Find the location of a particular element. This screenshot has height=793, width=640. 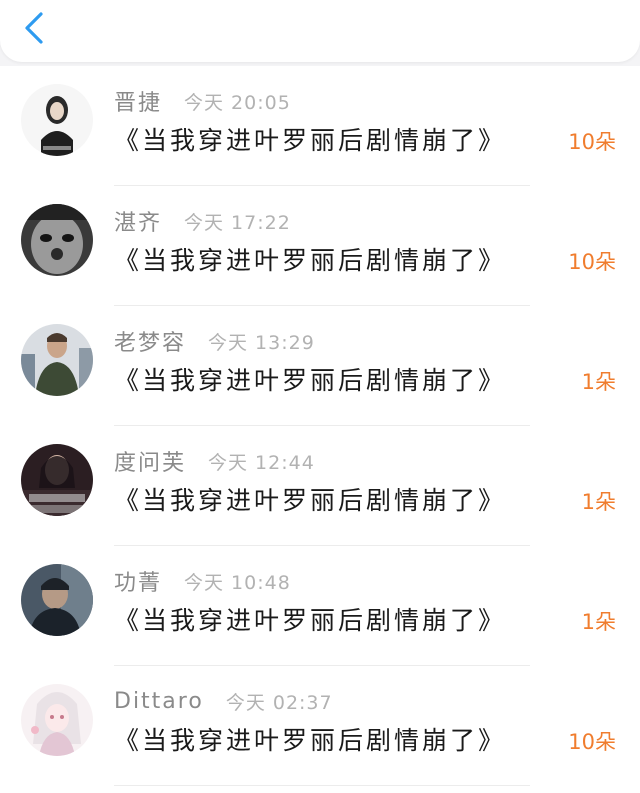

top-bar is located at coordinates (320, 31).